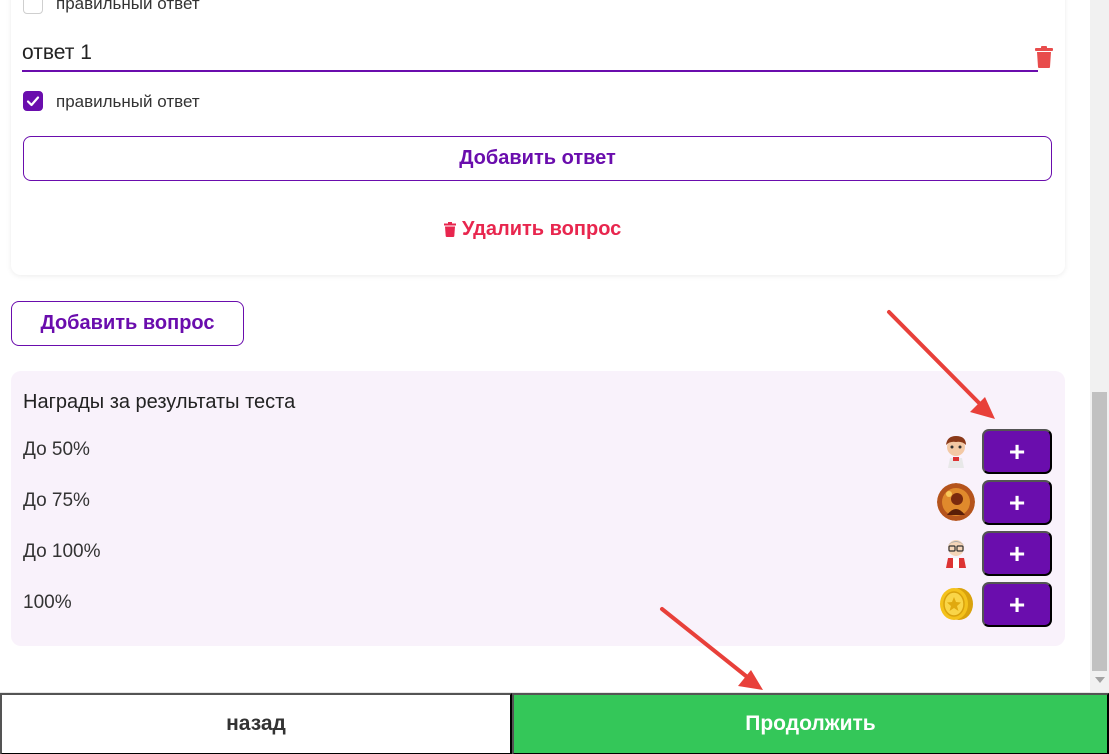  I want to click on reward-threshold-label: До 100%, so click(62, 551).